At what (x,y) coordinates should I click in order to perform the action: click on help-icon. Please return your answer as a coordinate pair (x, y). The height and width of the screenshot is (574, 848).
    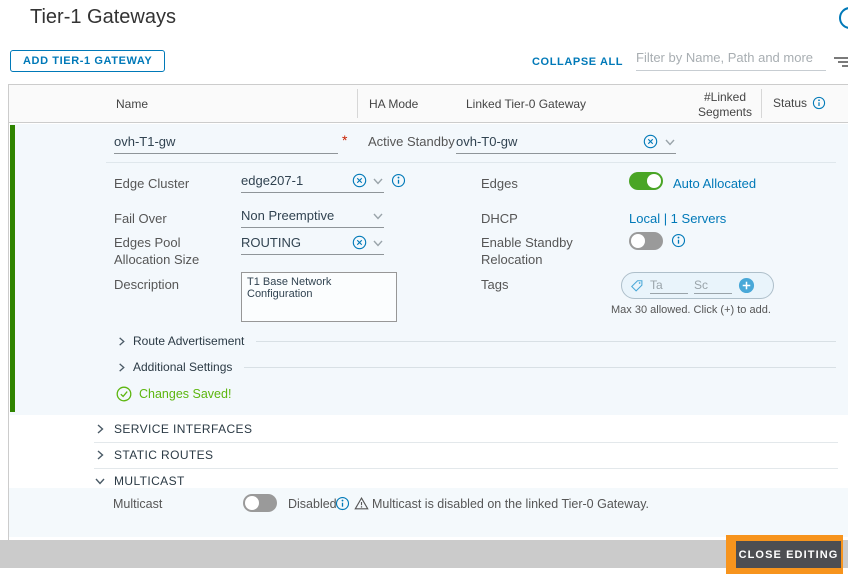
    Looking at the image, I should click on (843, 18).